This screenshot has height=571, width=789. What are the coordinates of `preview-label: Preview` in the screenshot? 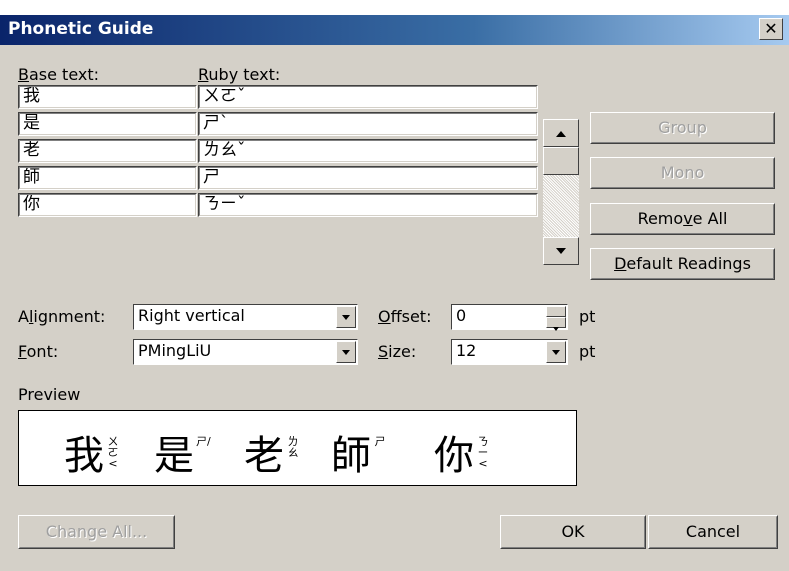 It's located at (49, 394).